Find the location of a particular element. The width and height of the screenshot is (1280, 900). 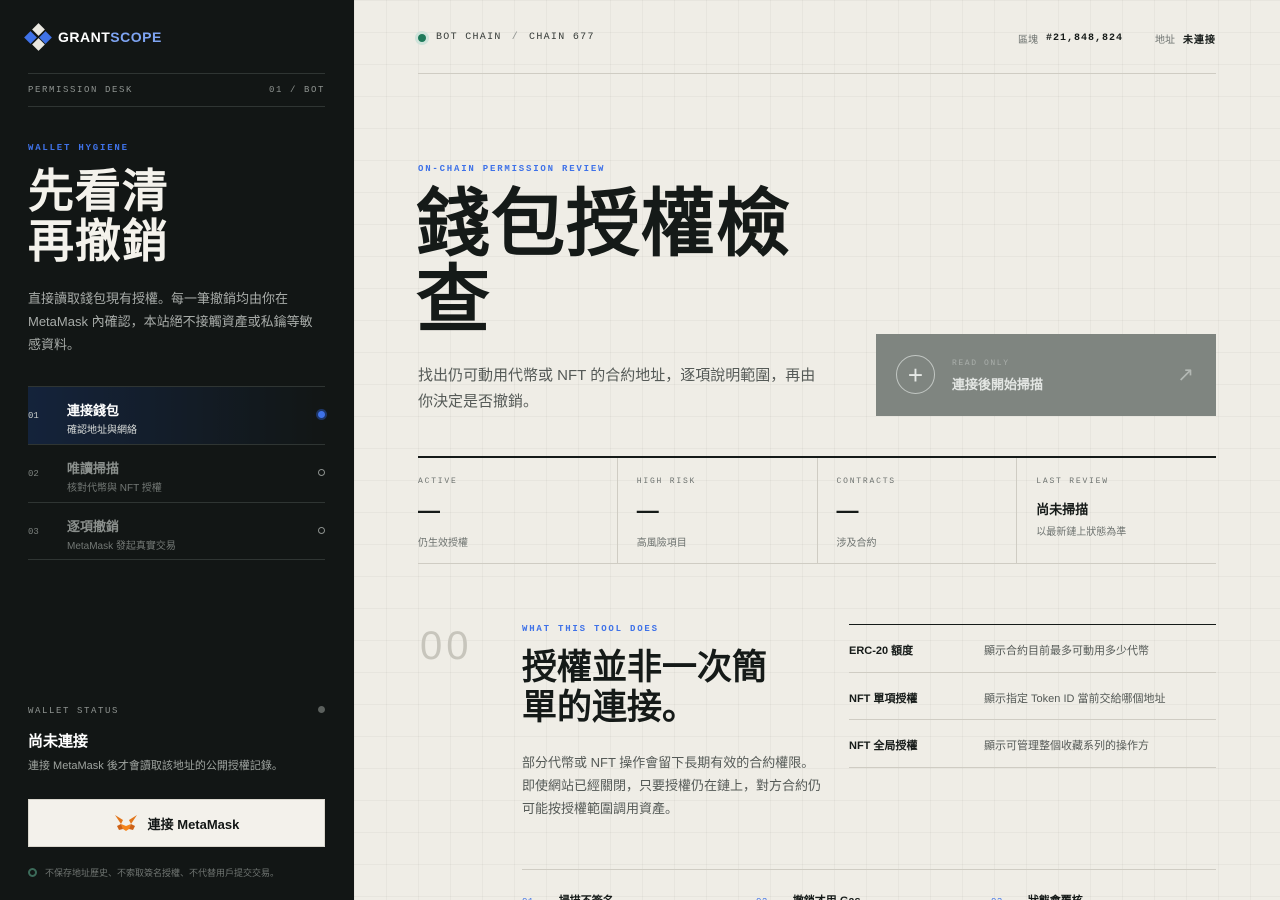

permission-name: NFT 全局授權 is located at coordinates (883, 746).